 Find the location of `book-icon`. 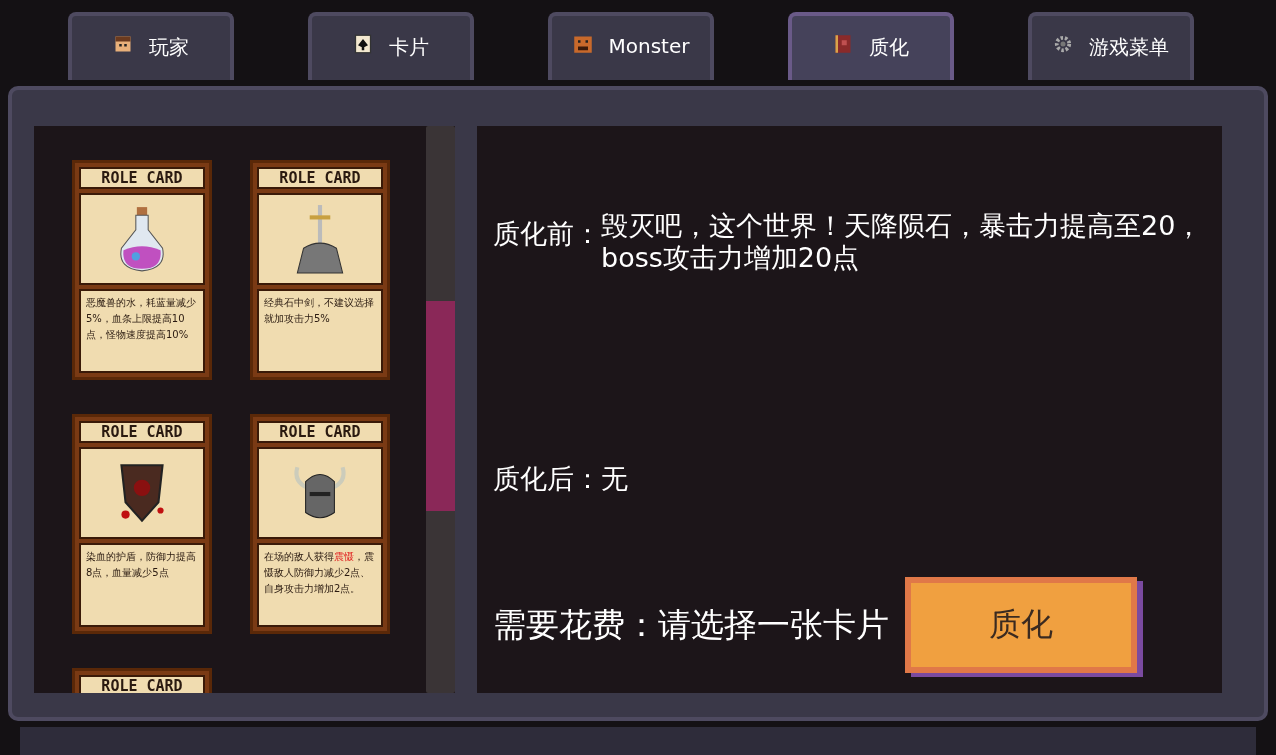

book-icon is located at coordinates (843, 44).